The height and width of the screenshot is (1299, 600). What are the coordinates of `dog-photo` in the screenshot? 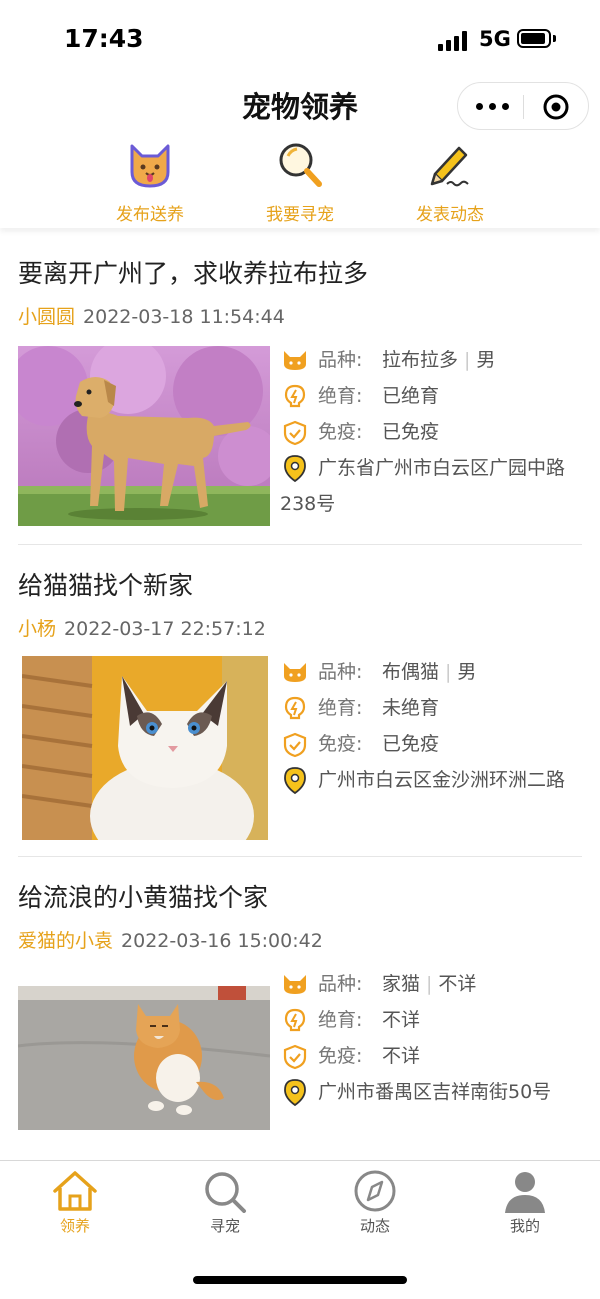 It's located at (144, 436).